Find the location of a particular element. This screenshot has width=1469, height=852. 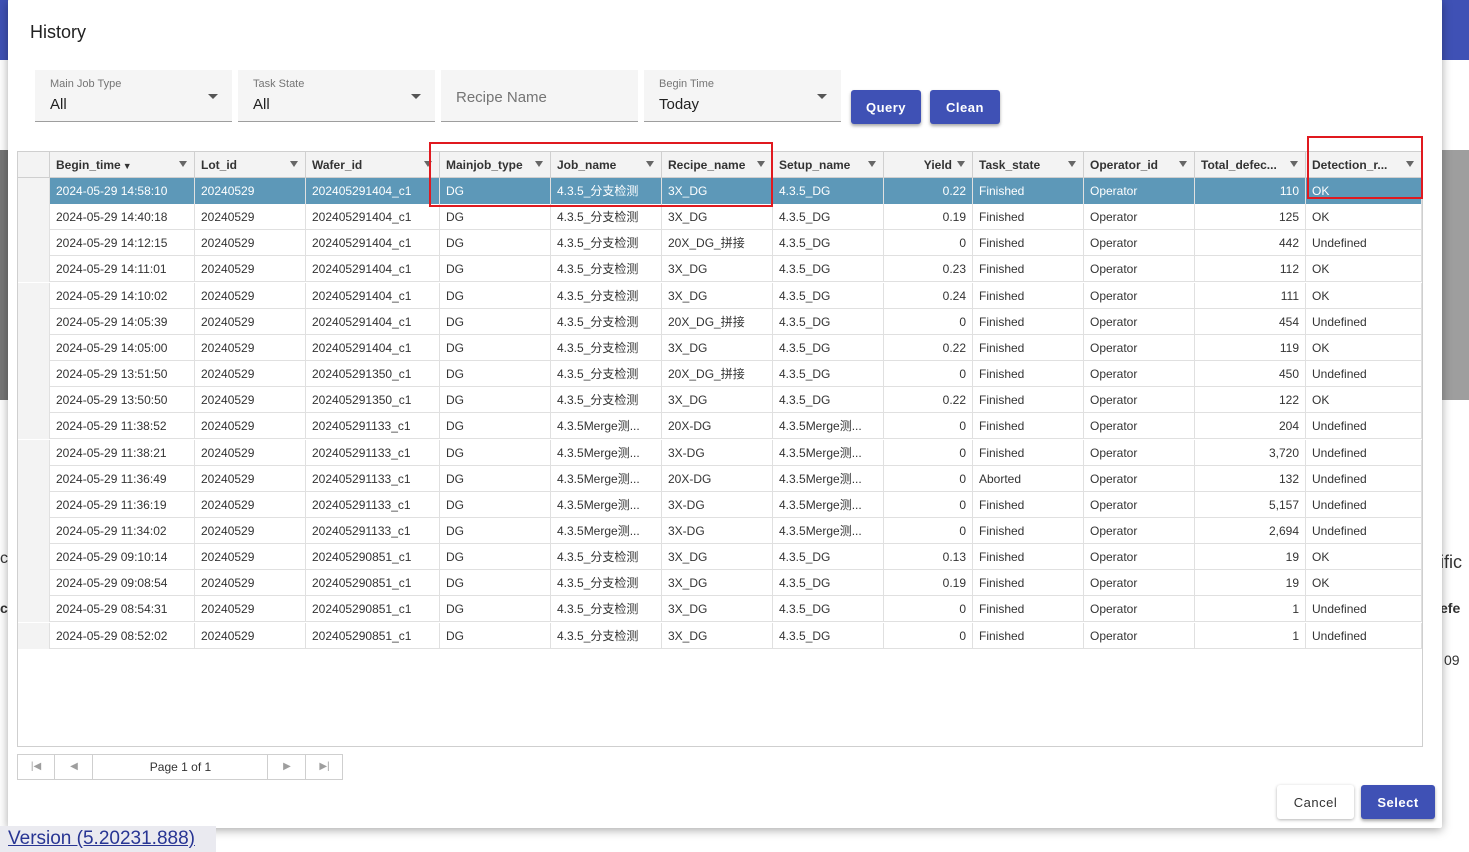

recipe-name-input: Recipe Name is located at coordinates (539, 96).